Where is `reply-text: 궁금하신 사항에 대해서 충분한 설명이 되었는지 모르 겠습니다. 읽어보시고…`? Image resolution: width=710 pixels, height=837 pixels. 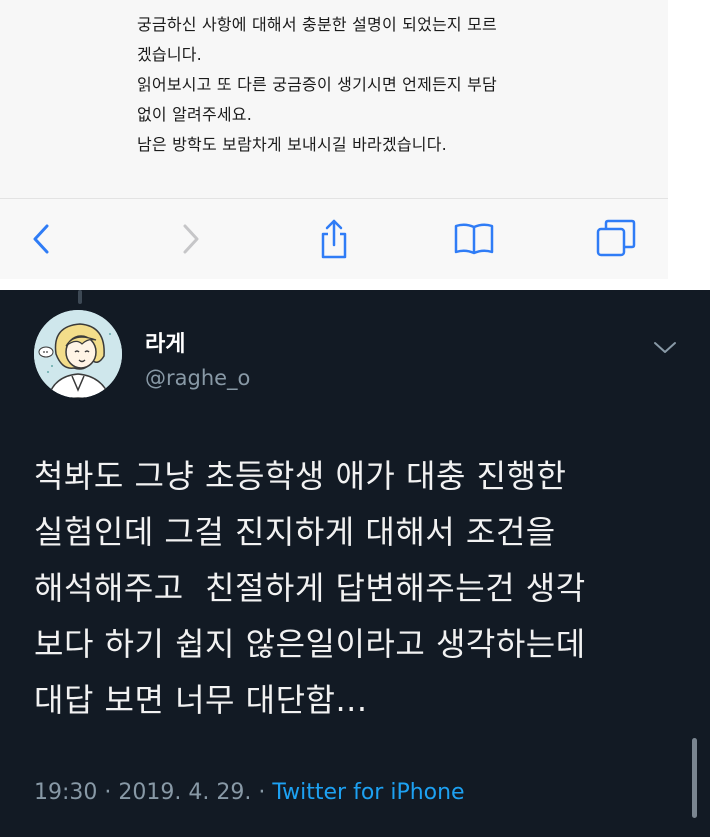
reply-text: 궁금하신 사항에 대해서 충분한 설명이 되었는지 모르 겠습니다. 읽어보시고… is located at coordinates (317, 85).